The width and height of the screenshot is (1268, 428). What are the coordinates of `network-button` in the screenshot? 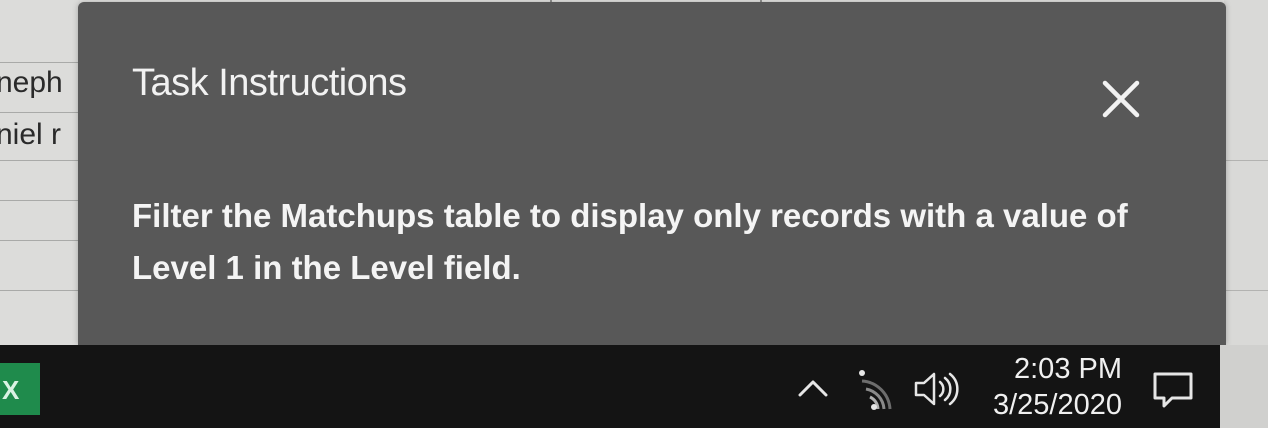 It's located at (875, 392).